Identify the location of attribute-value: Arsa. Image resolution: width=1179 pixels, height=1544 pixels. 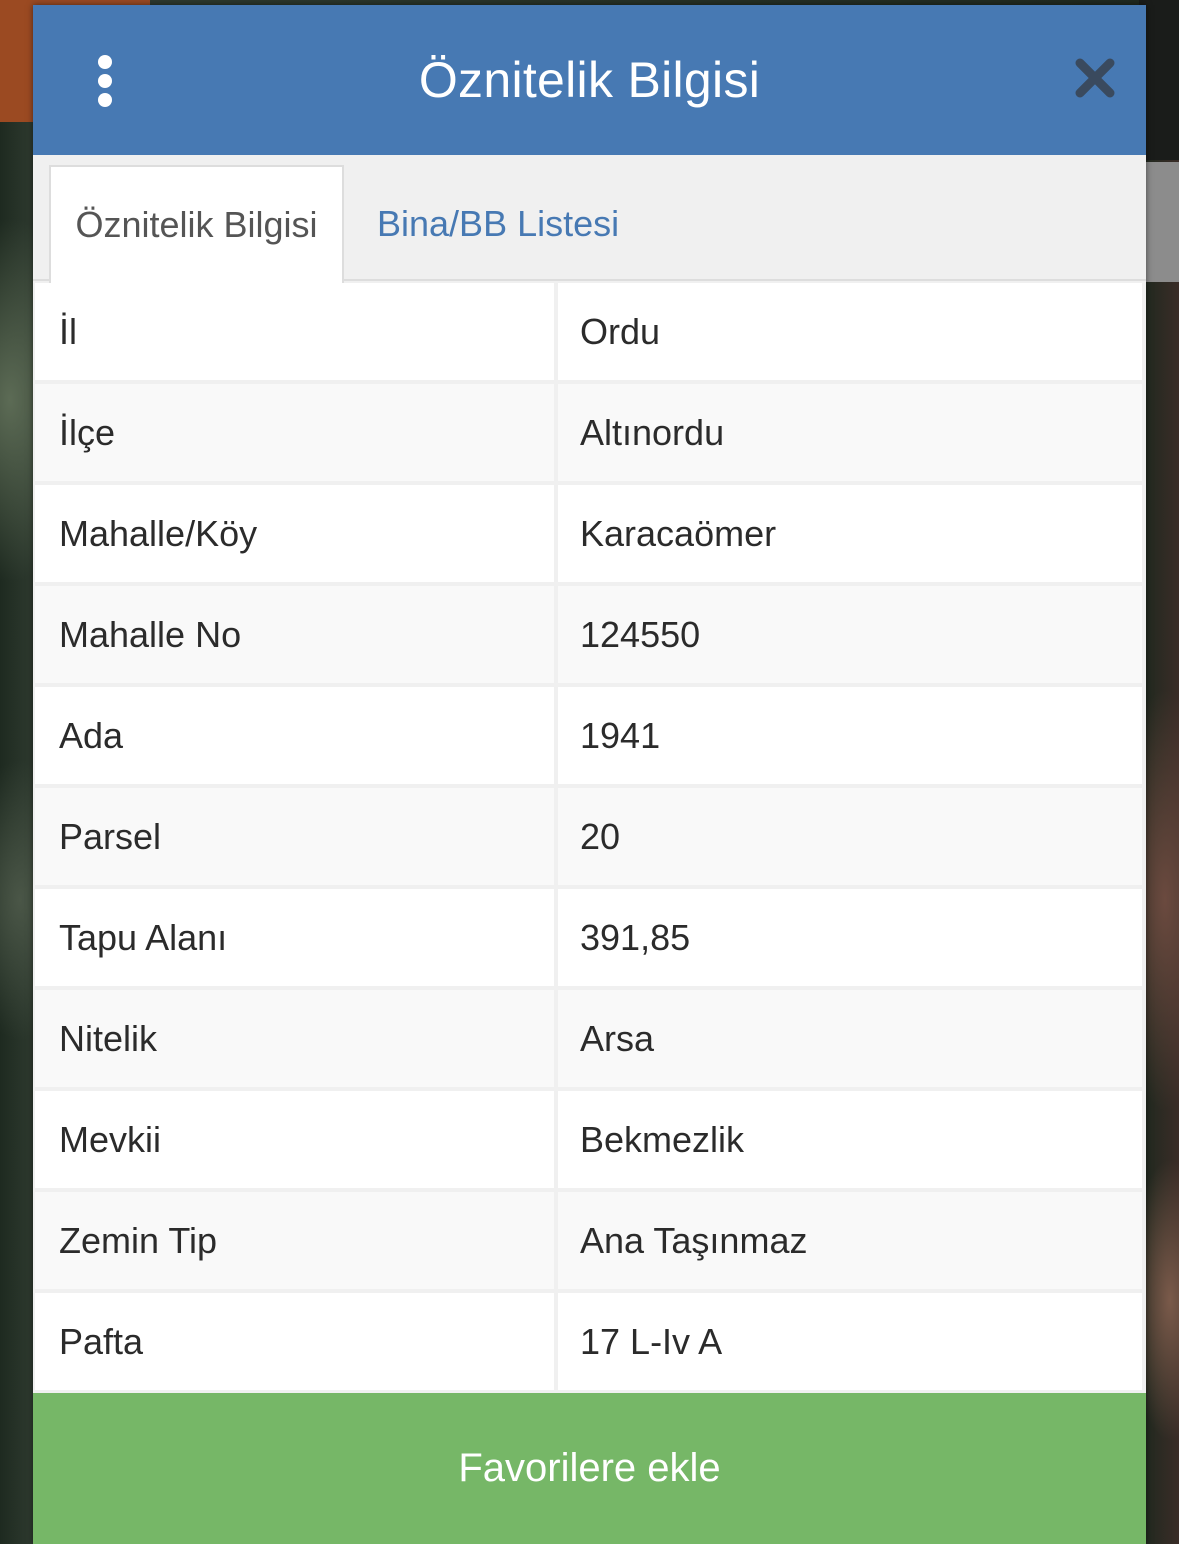
(850, 1038).